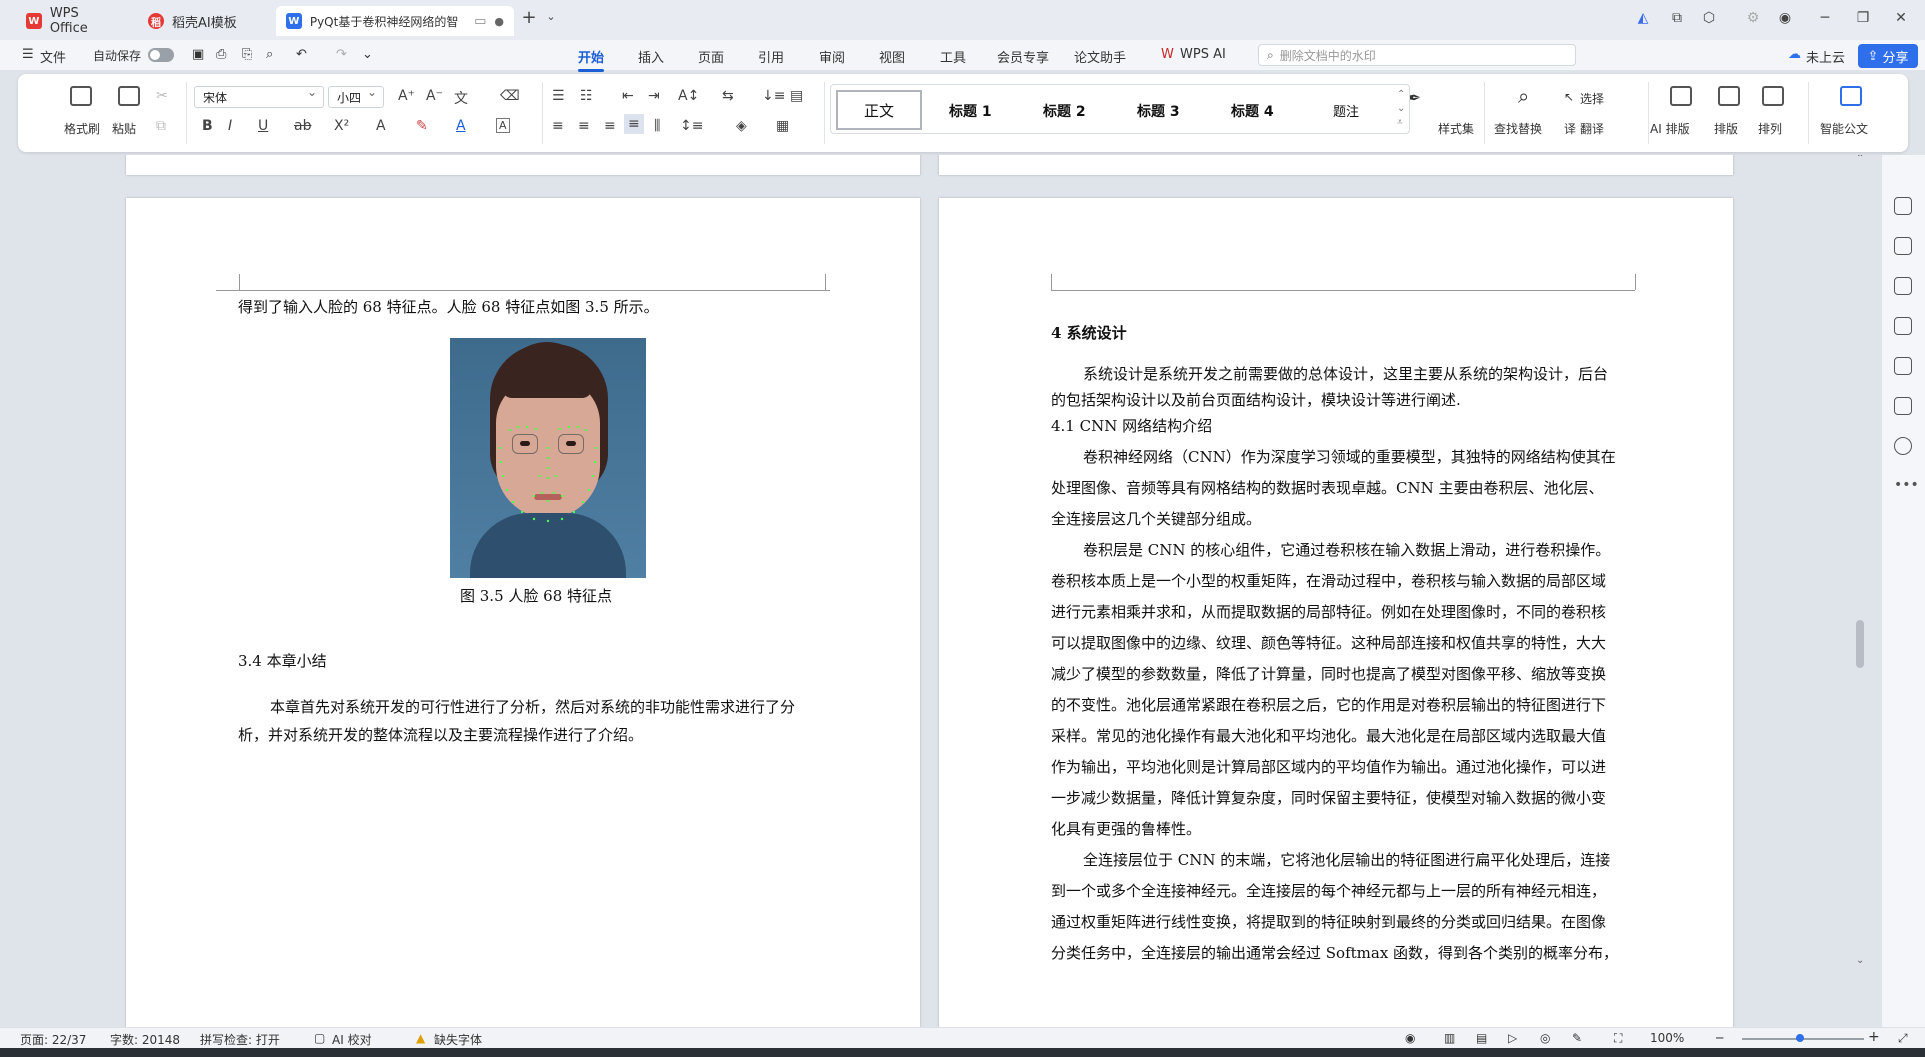  What do you see at coordinates (728, 96) in the screenshot?
I see `direction-icon: ⇆` at bounding box center [728, 96].